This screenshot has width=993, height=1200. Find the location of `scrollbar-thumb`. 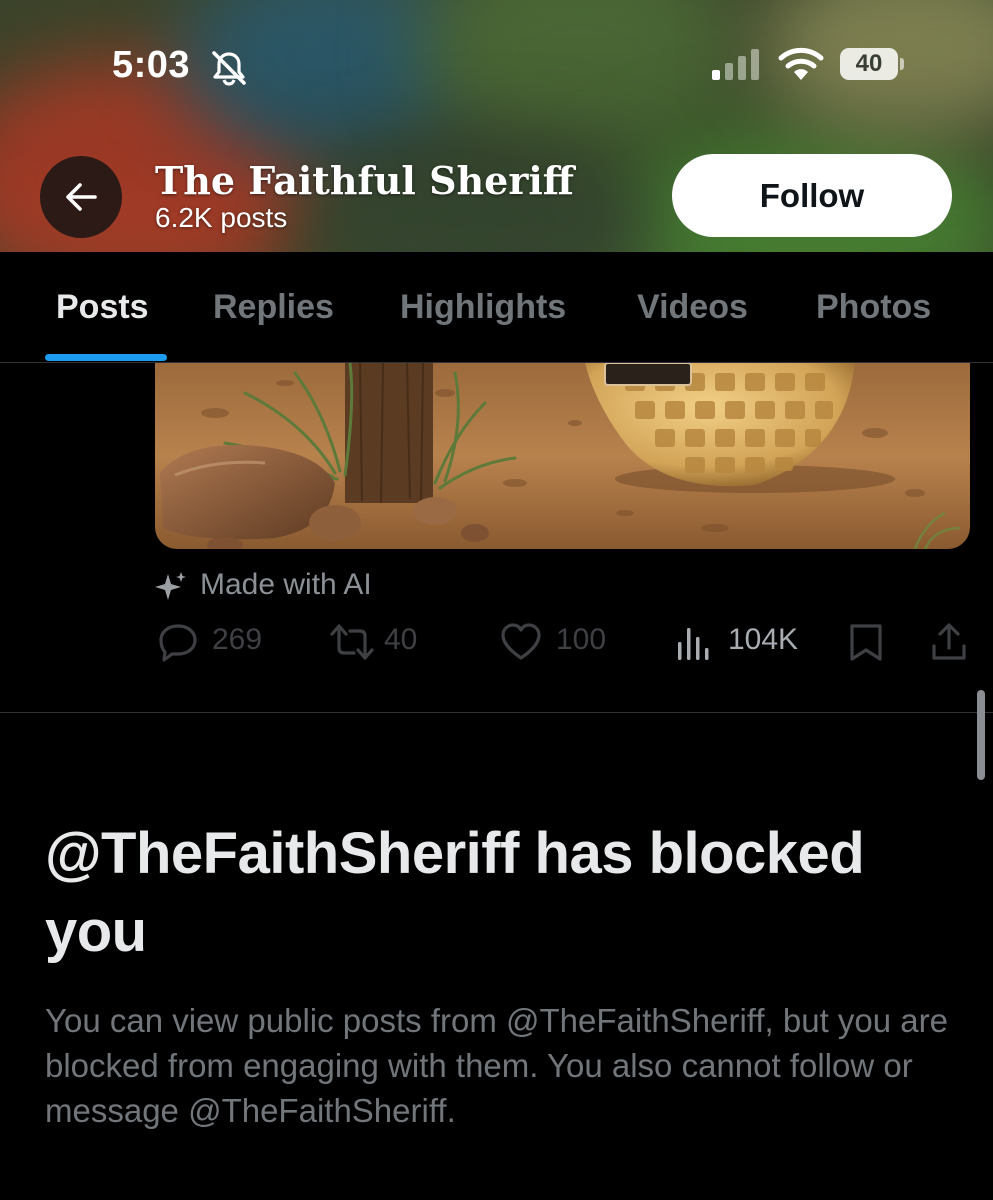

scrollbar-thumb is located at coordinates (981, 735).